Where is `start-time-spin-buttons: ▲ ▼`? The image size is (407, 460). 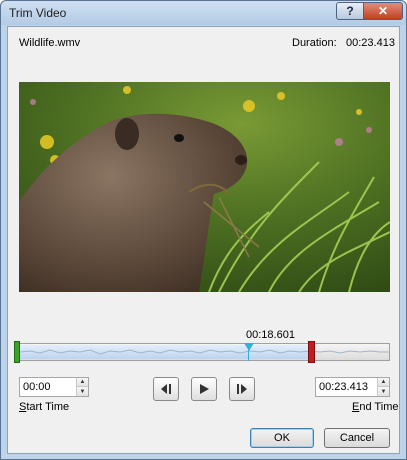
start-time-spin-buttons: ▲ ▼ is located at coordinates (82, 387).